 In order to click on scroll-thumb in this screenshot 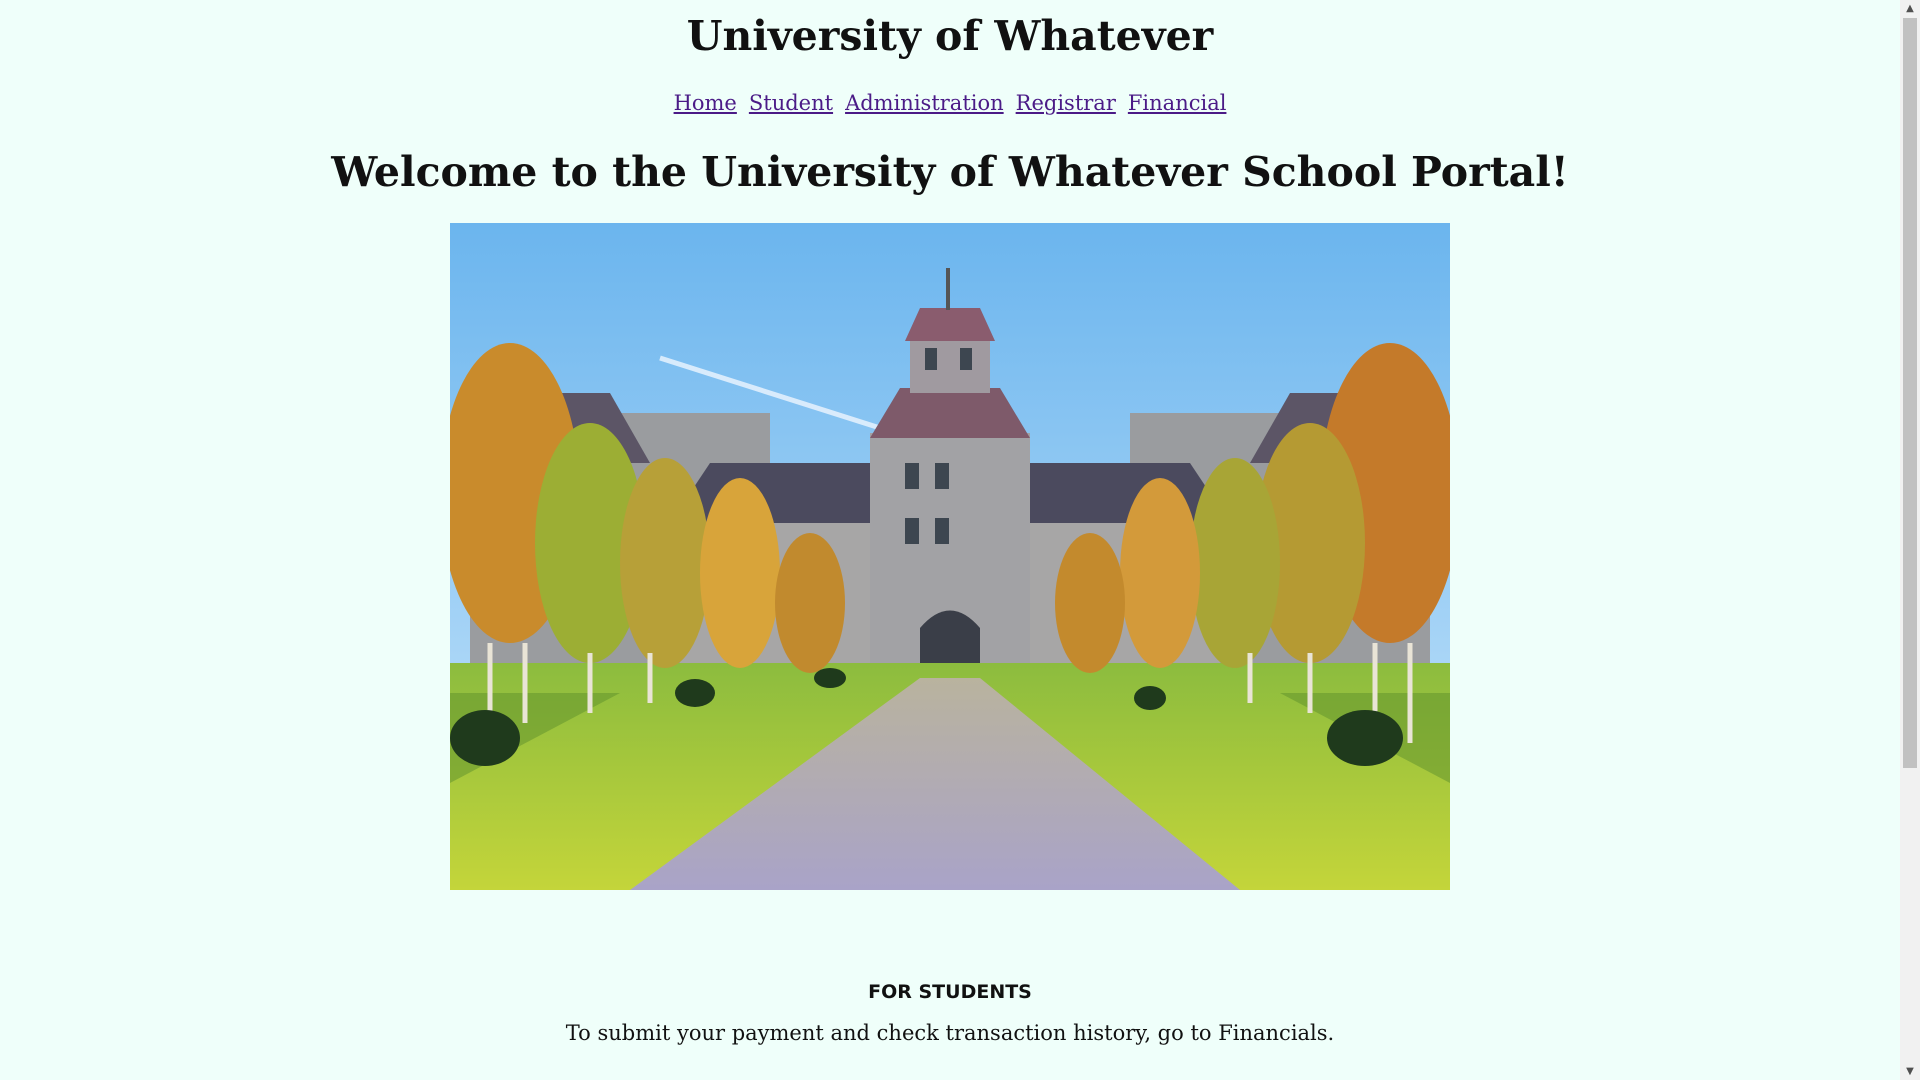, I will do `click(1910, 393)`.